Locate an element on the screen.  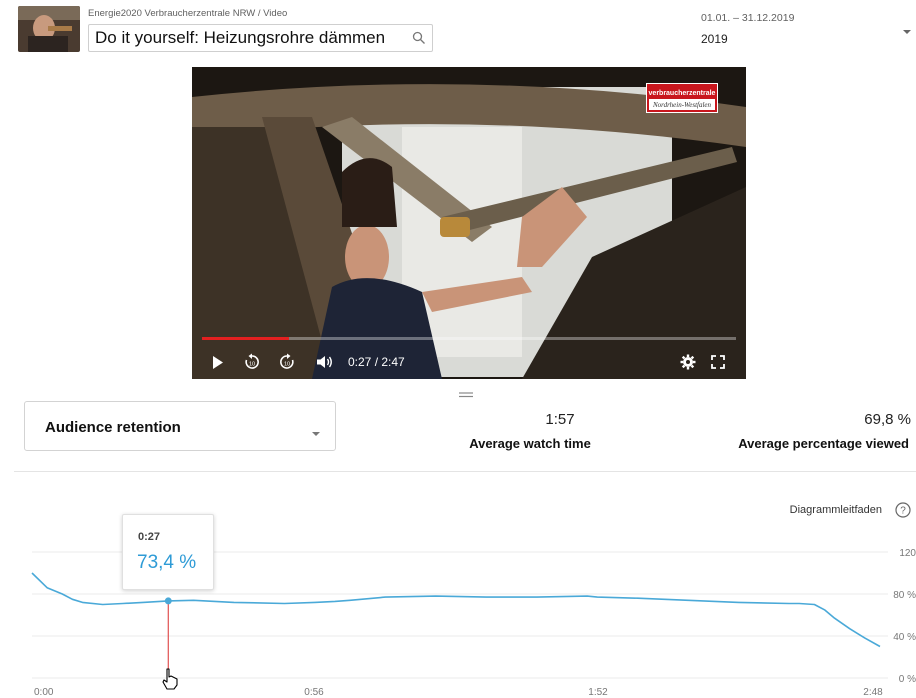
x-tick-label: 1:52 is located at coordinates (598, 692).